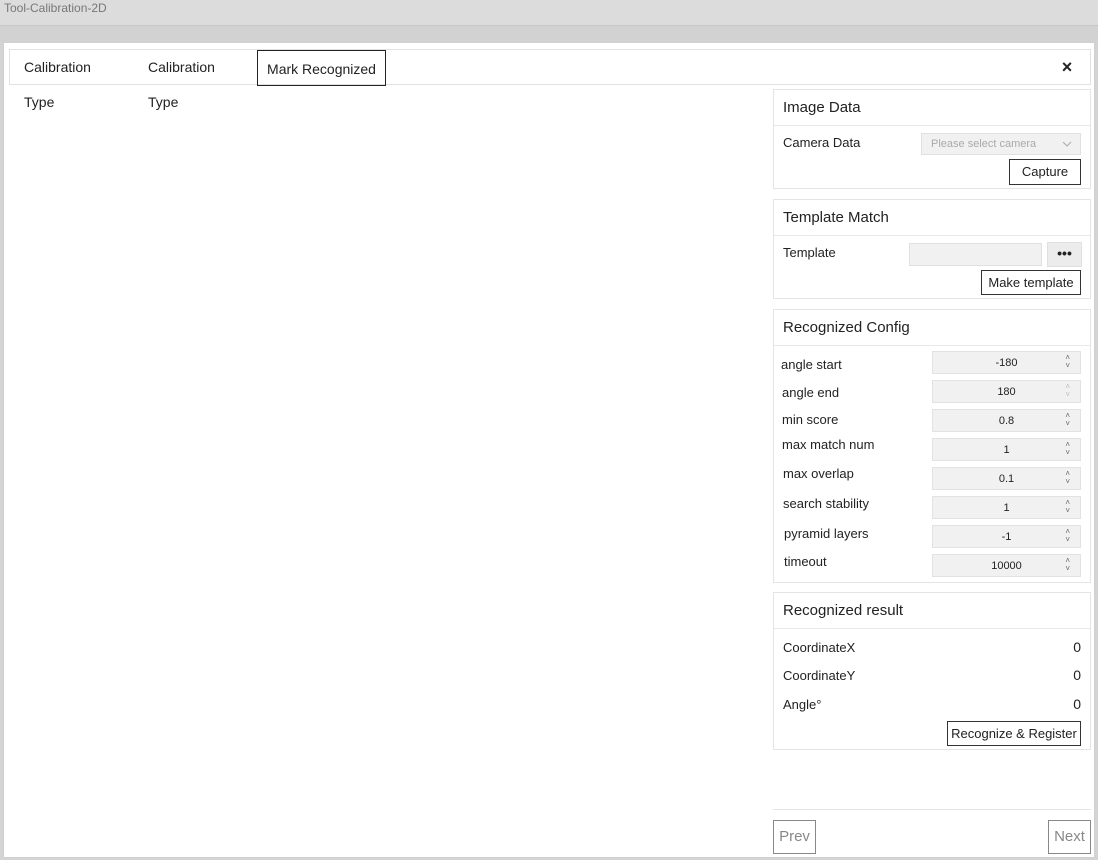 The width and height of the screenshot is (1098, 860). I want to click on template-label: Template, so click(809, 252).